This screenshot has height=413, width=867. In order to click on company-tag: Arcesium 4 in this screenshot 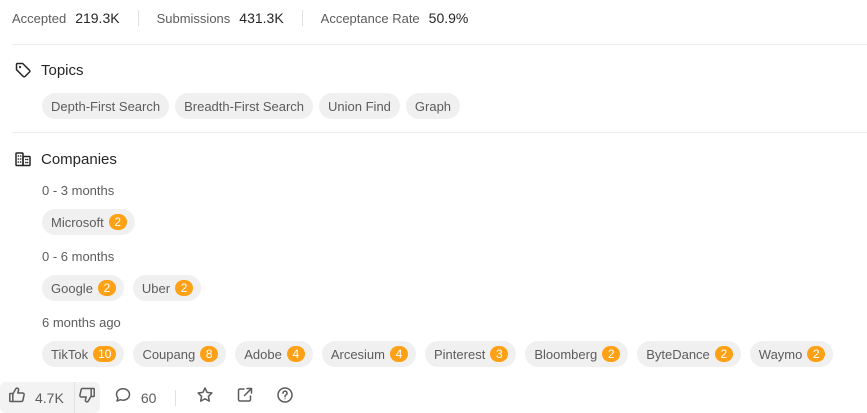, I will do `click(368, 354)`.